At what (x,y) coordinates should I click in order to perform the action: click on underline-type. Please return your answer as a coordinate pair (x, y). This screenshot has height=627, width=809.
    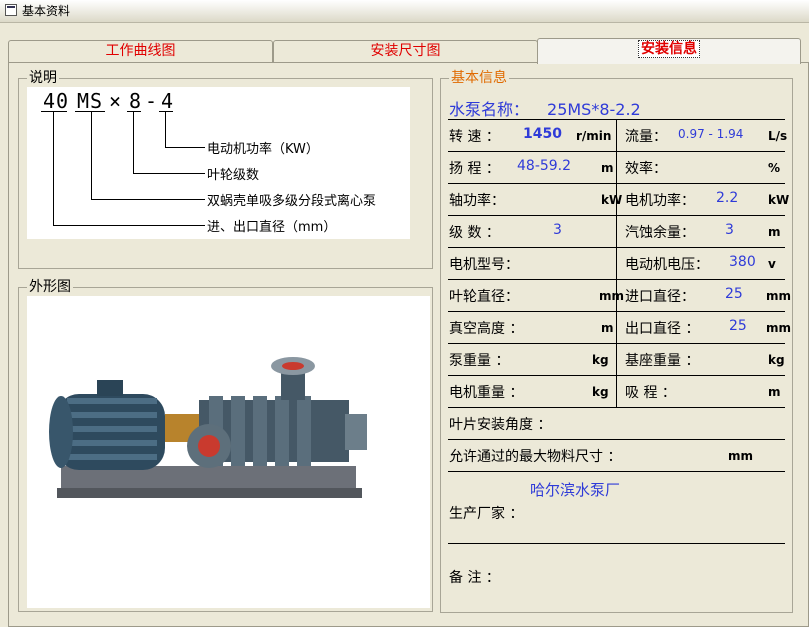
    Looking at the image, I should click on (90, 111).